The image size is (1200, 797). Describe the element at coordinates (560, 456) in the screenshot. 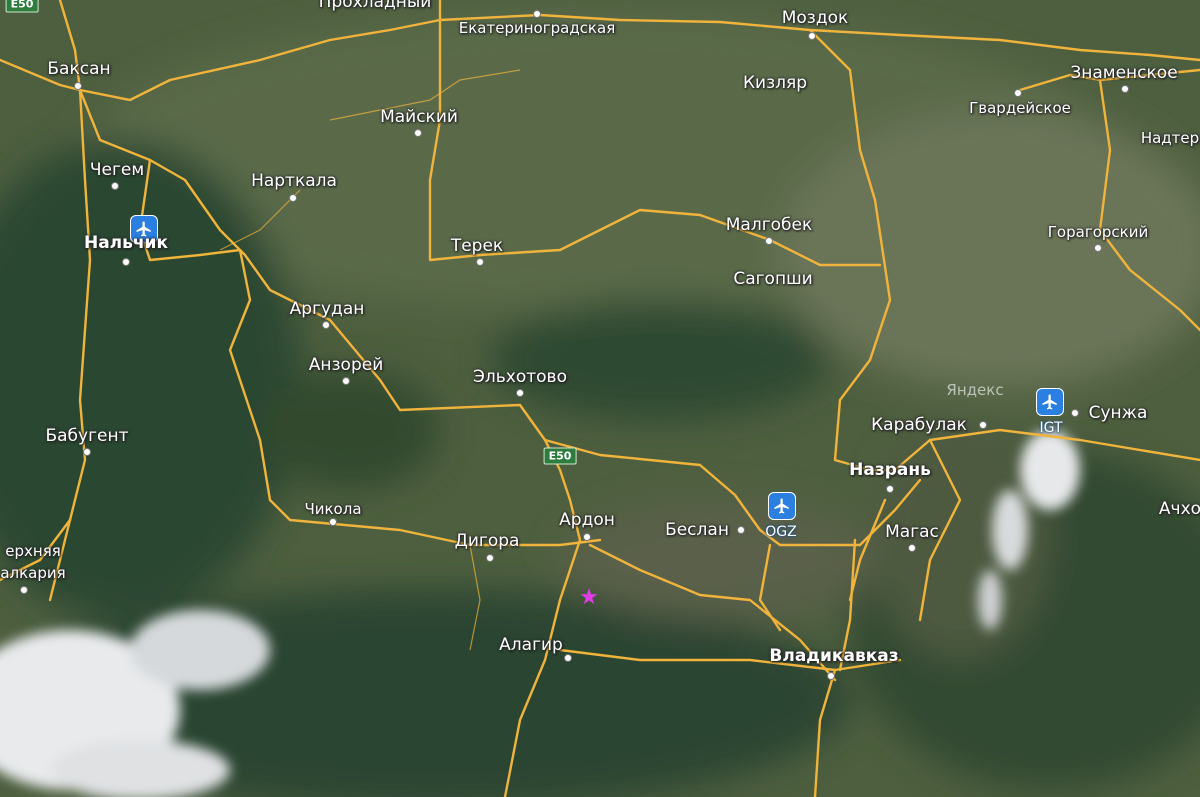

I see `road-shield-e50-center: E50` at that location.